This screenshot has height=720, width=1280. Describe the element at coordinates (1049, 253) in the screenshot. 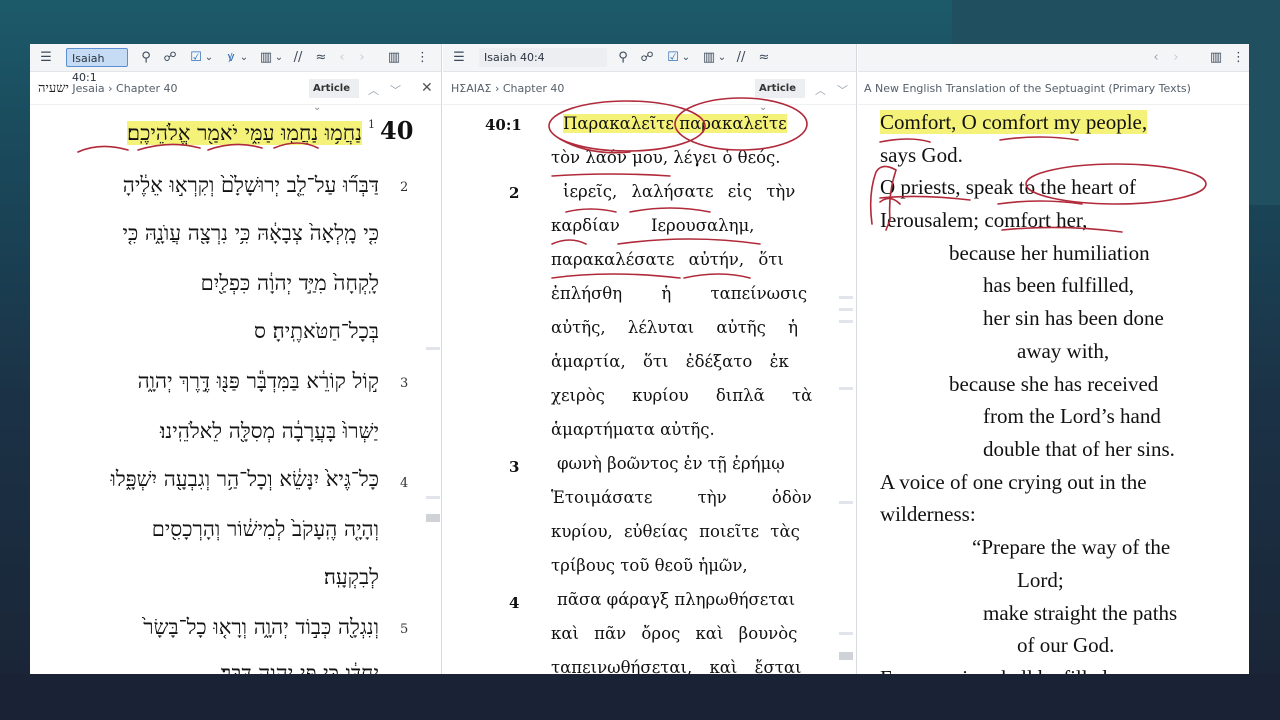

I see `english-line: because her humiliation` at that location.